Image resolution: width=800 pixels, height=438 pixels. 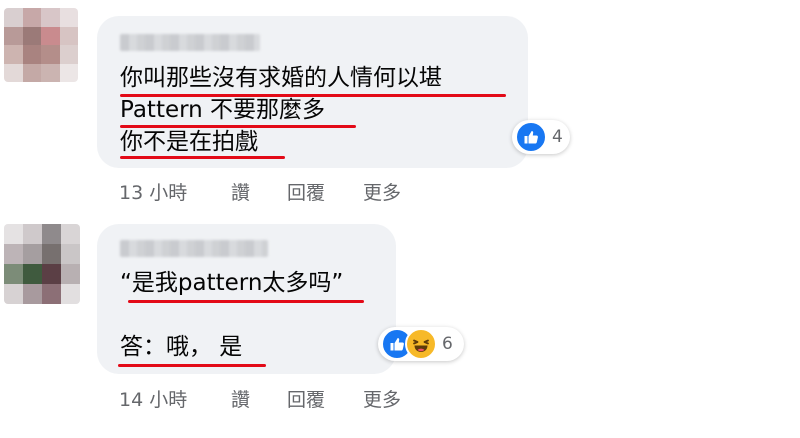 I want to click on comment-text-line: Pattern 不要那麼多, so click(x=223, y=110).